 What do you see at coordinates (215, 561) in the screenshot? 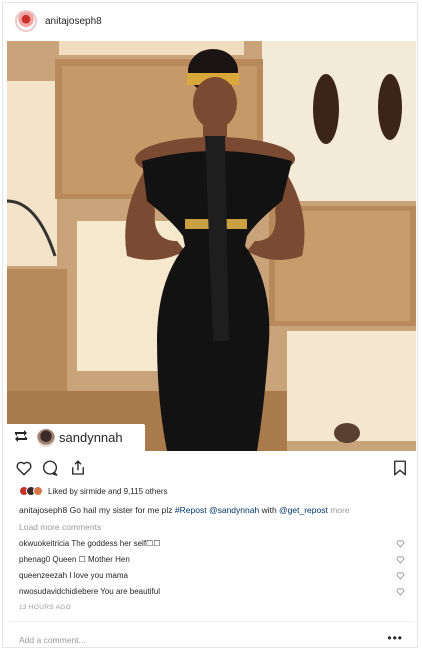
I see `comment-item: phenag0 Queen ☐ Mother Hen` at bounding box center [215, 561].